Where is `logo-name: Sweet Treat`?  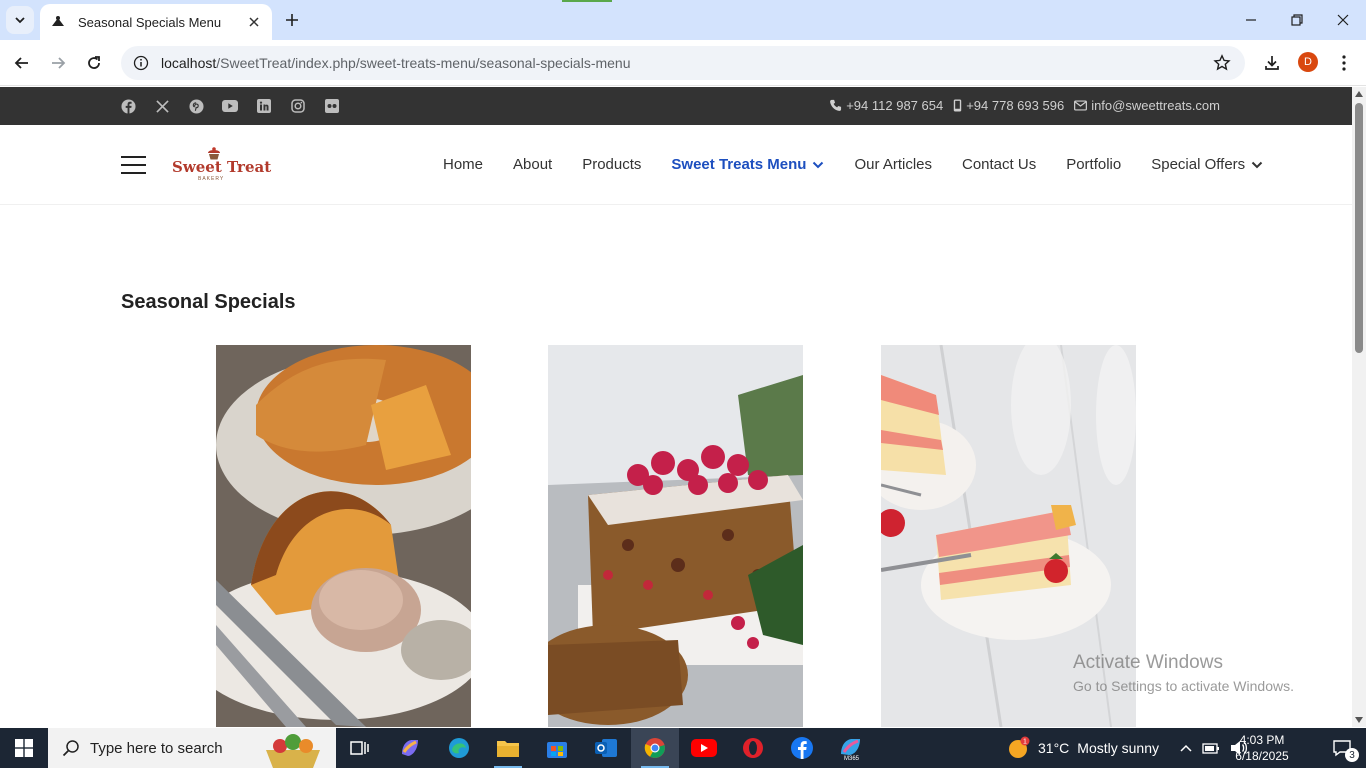 logo-name: Sweet Treat is located at coordinates (222, 167).